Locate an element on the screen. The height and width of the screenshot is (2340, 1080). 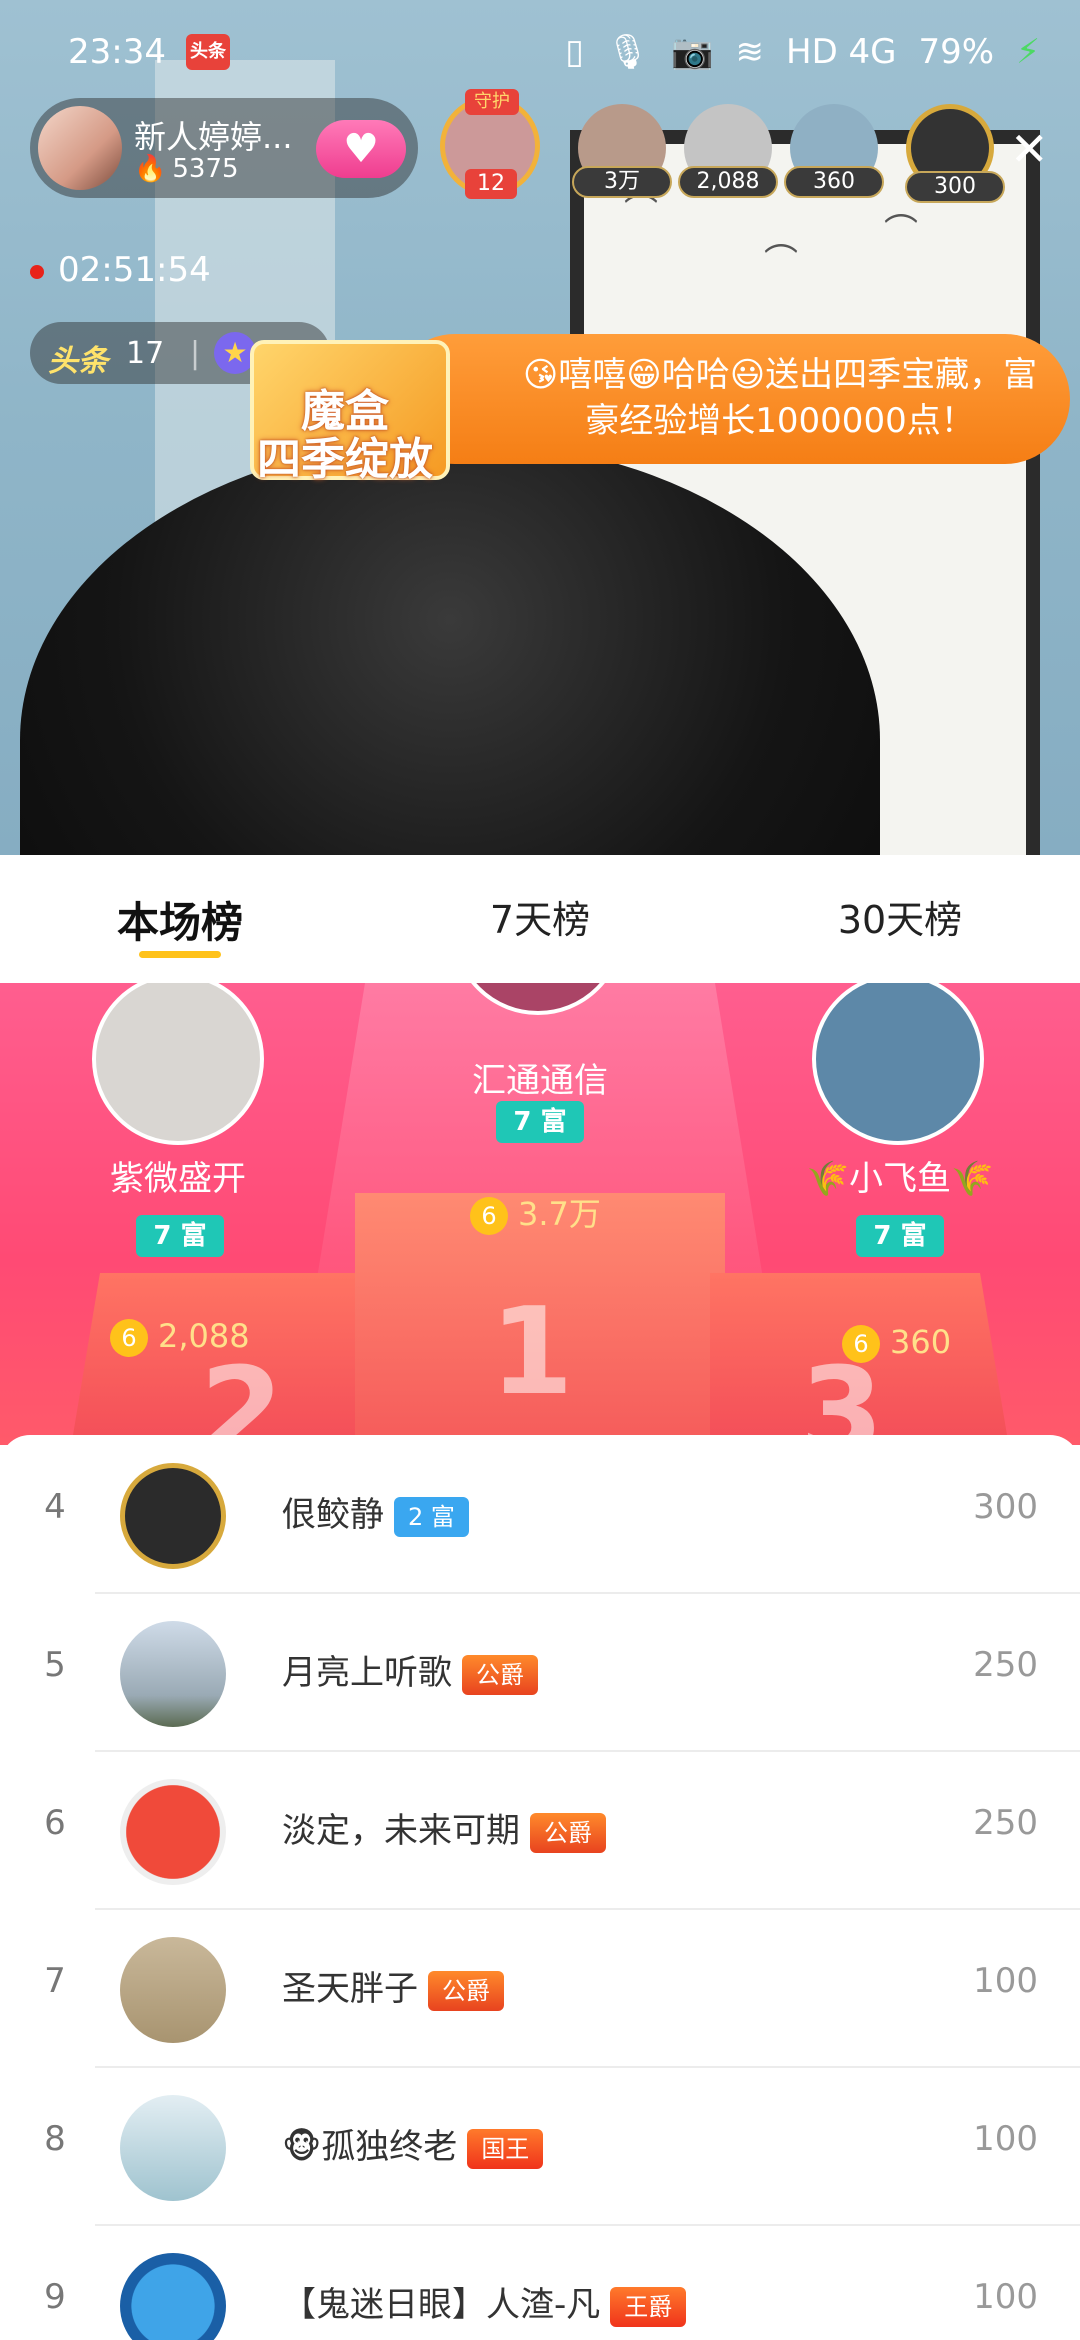
gift-box-icon: 魔盒 四季绽放 is located at coordinates (345, 405).